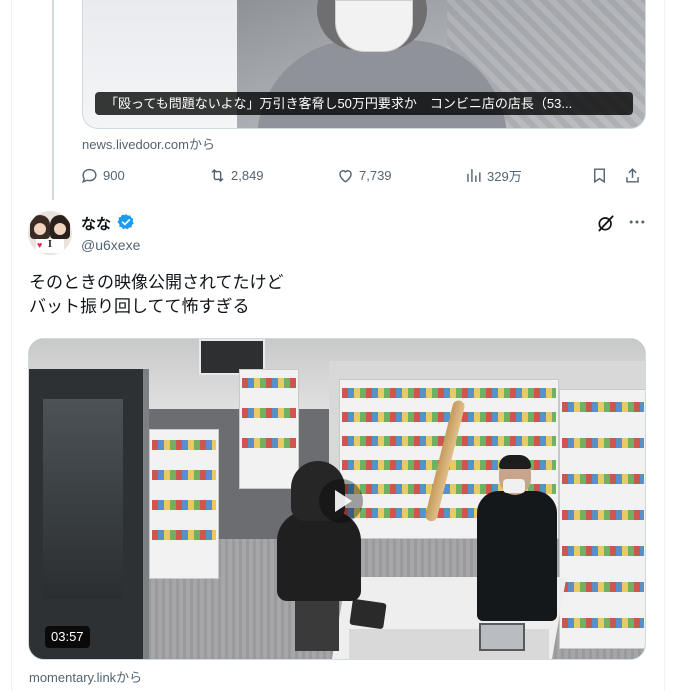 The width and height of the screenshot is (679, 691). What do you see at coordinates (114, 175) in the screenshot?
I see `reply-count: 900` at bounding box center [114, 175].